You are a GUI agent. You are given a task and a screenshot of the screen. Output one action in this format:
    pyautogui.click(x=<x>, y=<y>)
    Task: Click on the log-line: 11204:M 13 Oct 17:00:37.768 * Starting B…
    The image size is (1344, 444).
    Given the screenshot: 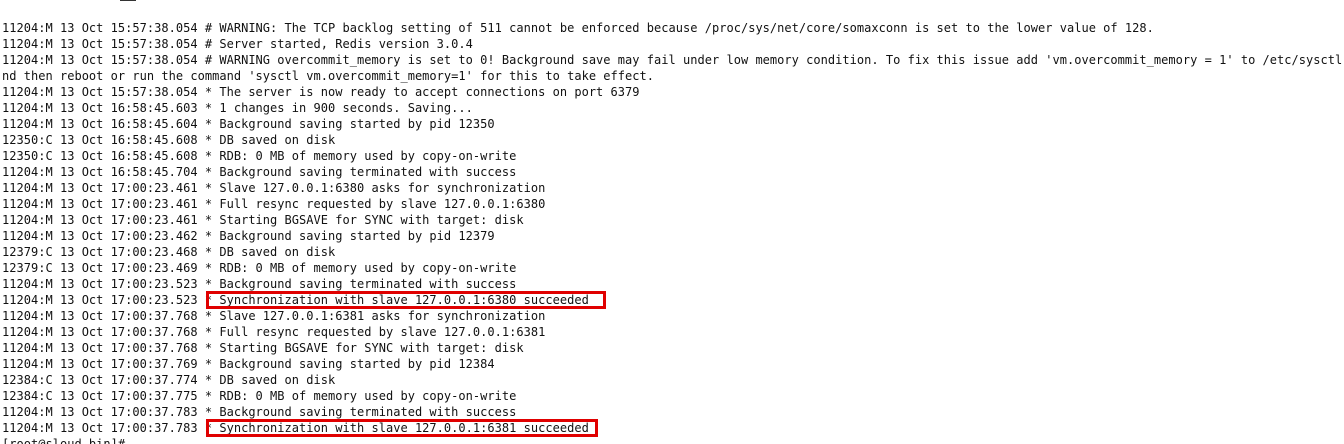 What is the action you would take?
    pyautogui.click(x=263, y=348)
    